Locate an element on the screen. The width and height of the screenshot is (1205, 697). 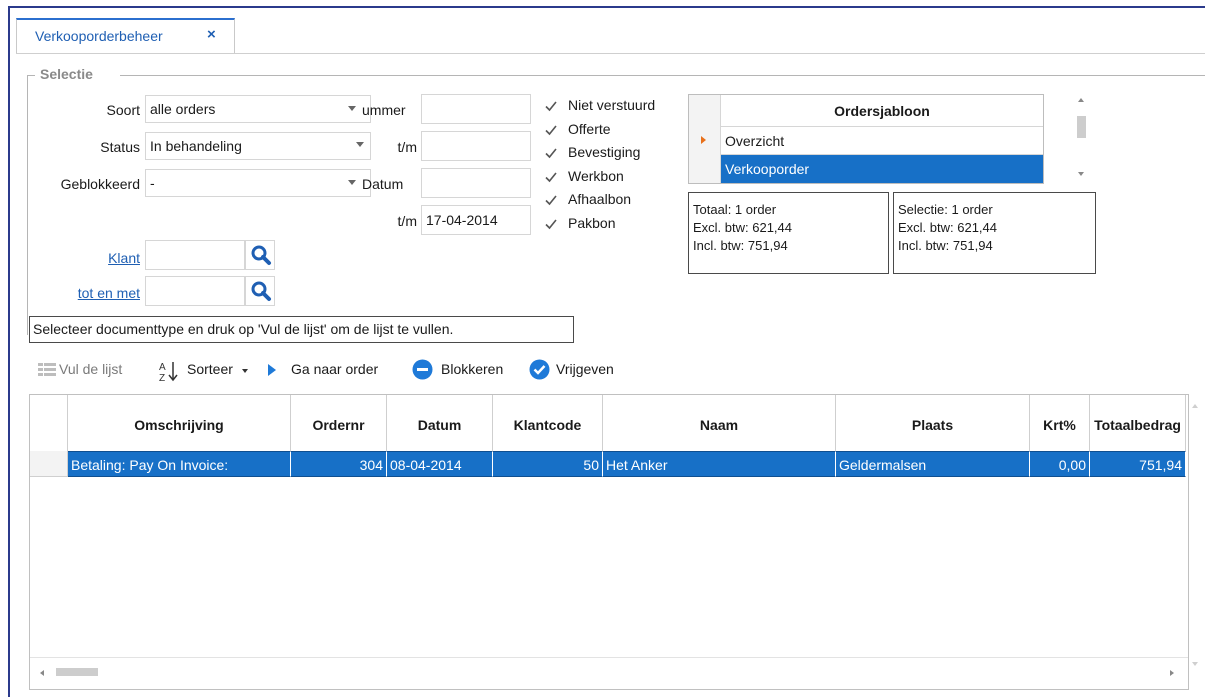
tab-verkooporderbeheer: Verkooporderbeheer × is located at coordinates (125, 36).